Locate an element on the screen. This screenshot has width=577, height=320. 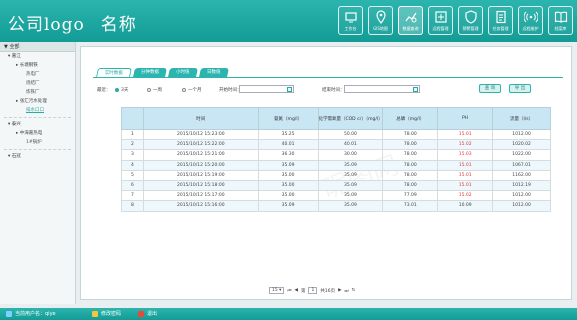
tree-item: ▸ 中海嘉热电 is located at coordinates (37, 133).